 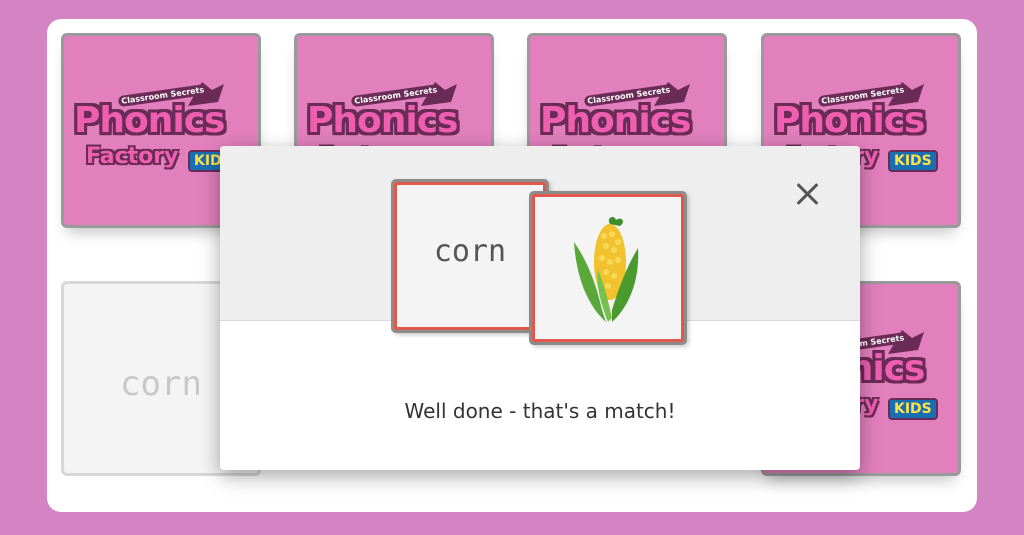 What do you see at coordinates (808, 194) in the screenshot?
I see `close-icon` at bounding box center [808, 194].